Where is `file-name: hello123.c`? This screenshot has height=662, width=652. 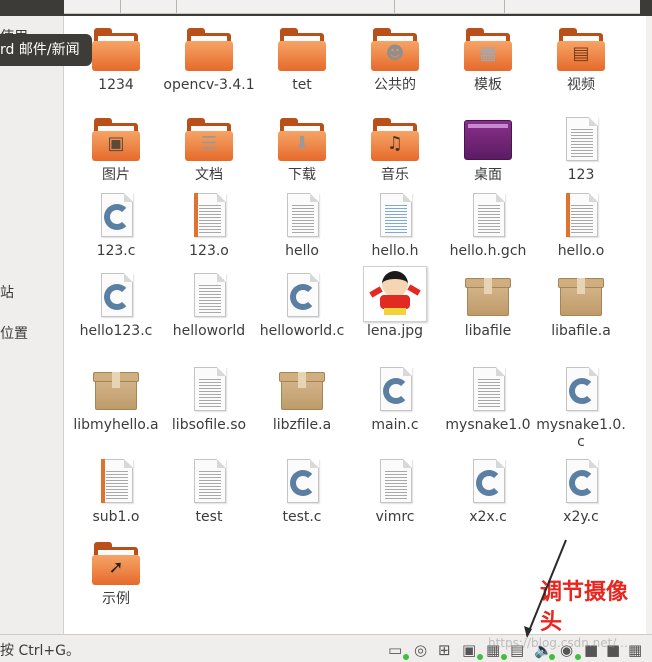
file-name: hello123.c is located at coordinates (116, 331).